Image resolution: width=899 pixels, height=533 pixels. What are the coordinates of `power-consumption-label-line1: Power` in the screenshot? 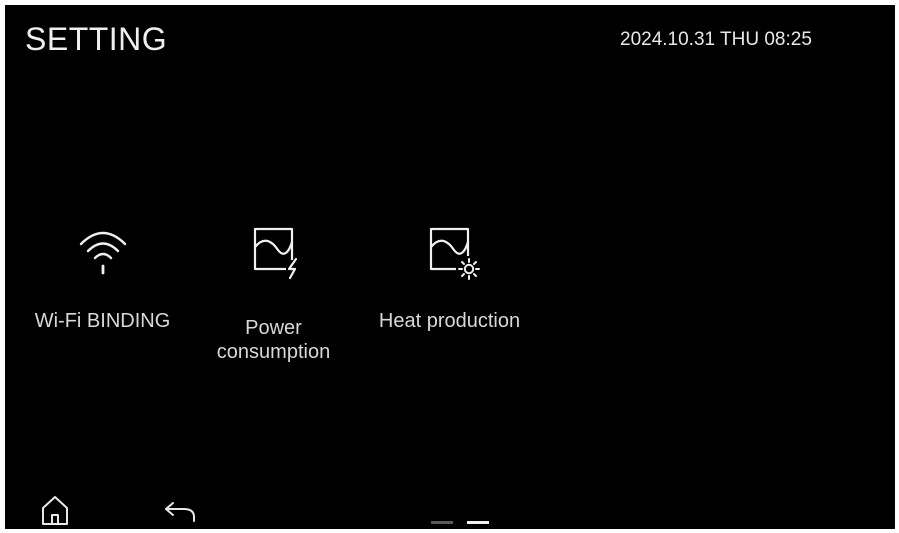 It's located at (273, 328).